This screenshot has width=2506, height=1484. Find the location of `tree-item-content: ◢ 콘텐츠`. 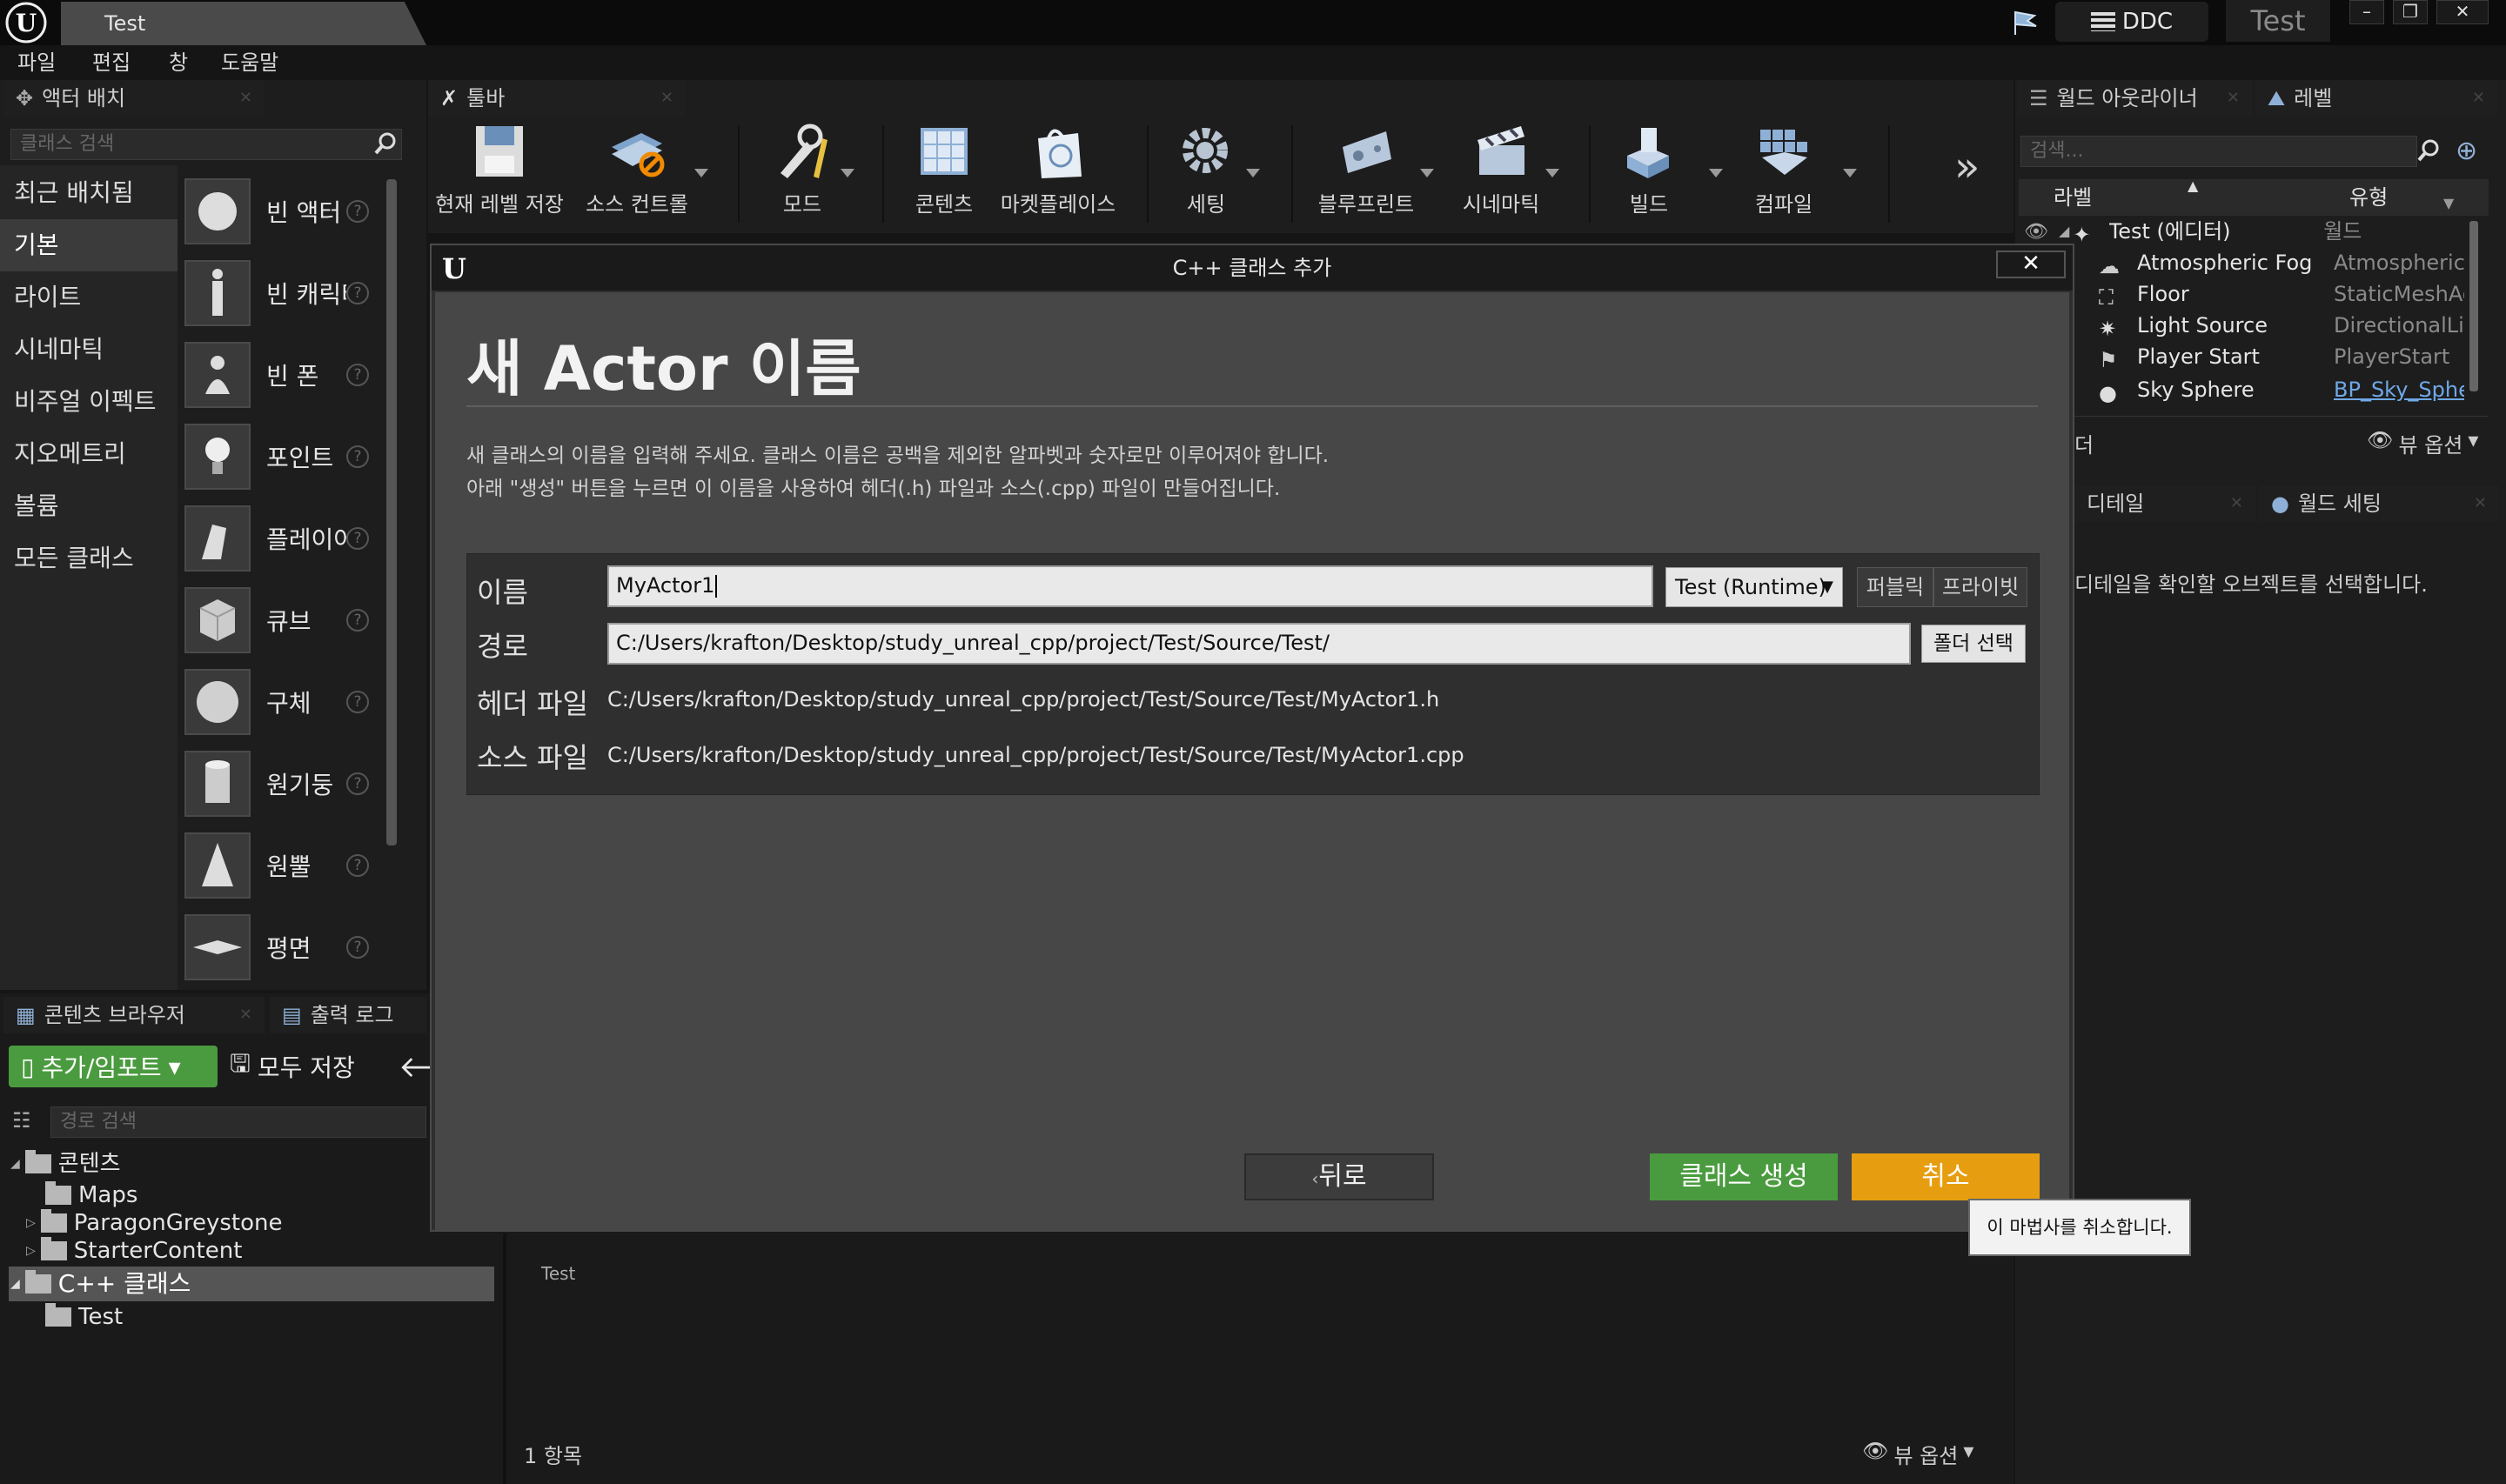

tree-item-content: ◢ 콘텐츠 is located at coordinates (65, 1164).